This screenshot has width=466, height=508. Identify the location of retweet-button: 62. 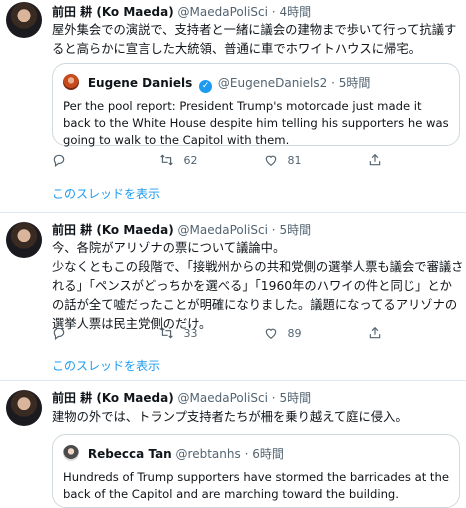
(178, 161).